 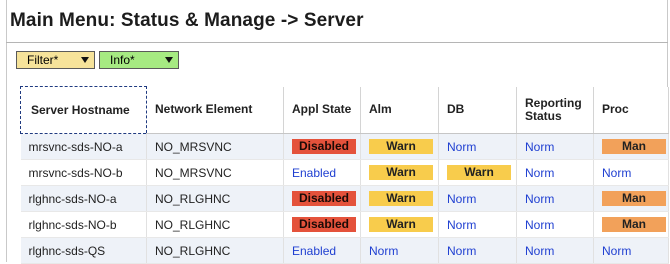 I want to click on col-header-db: DB, so click(x=477, y=110).